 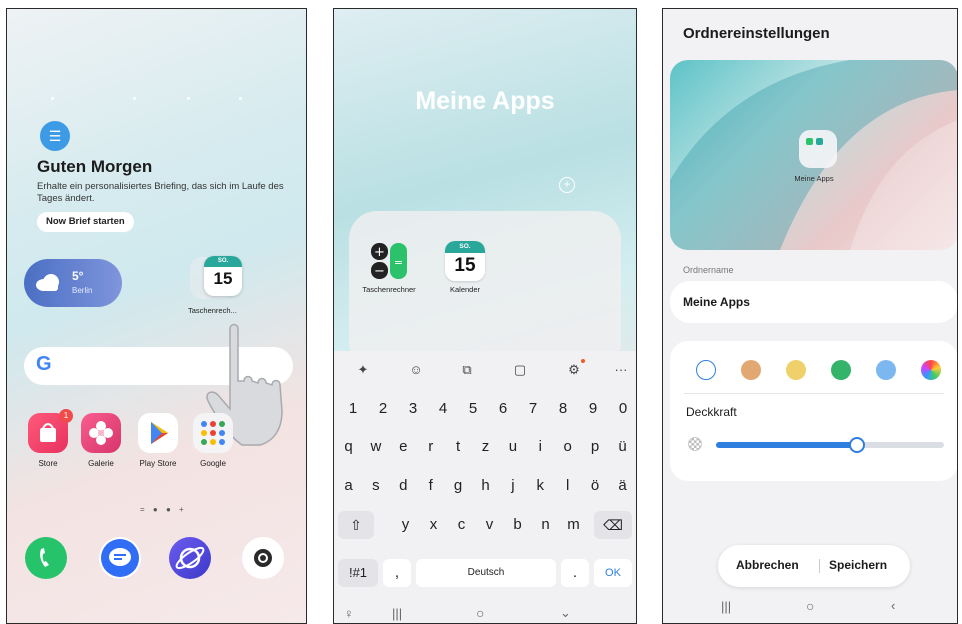 I want to click on letter-key: h, so click(x=485, y=486).